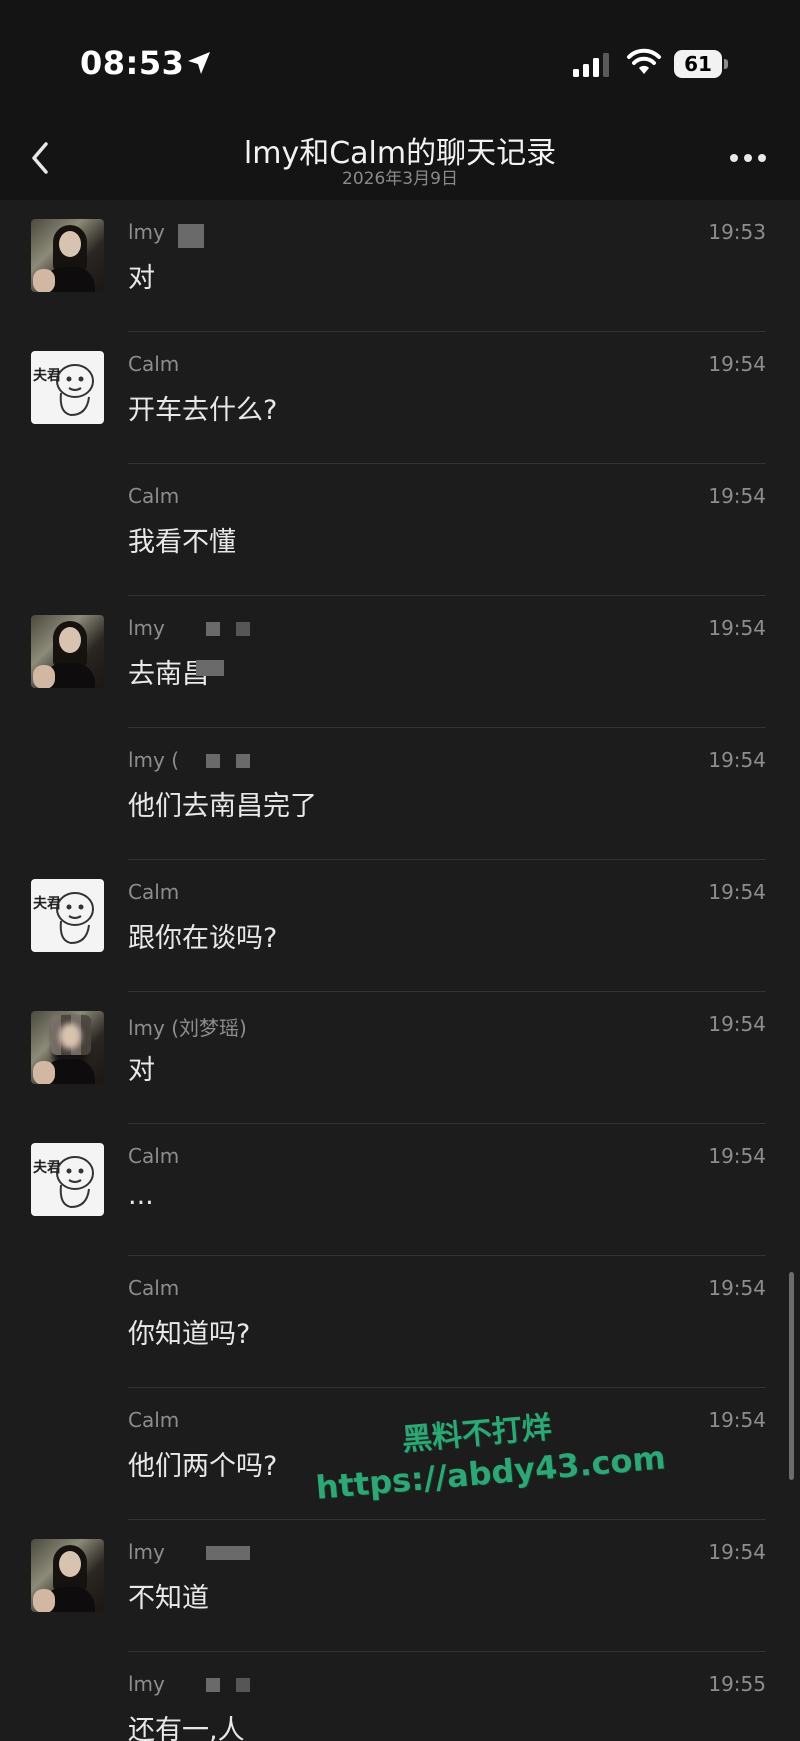  I want to click on list-item: lmy (刘梦瑶) 19:54 对, so click(400, 1058).